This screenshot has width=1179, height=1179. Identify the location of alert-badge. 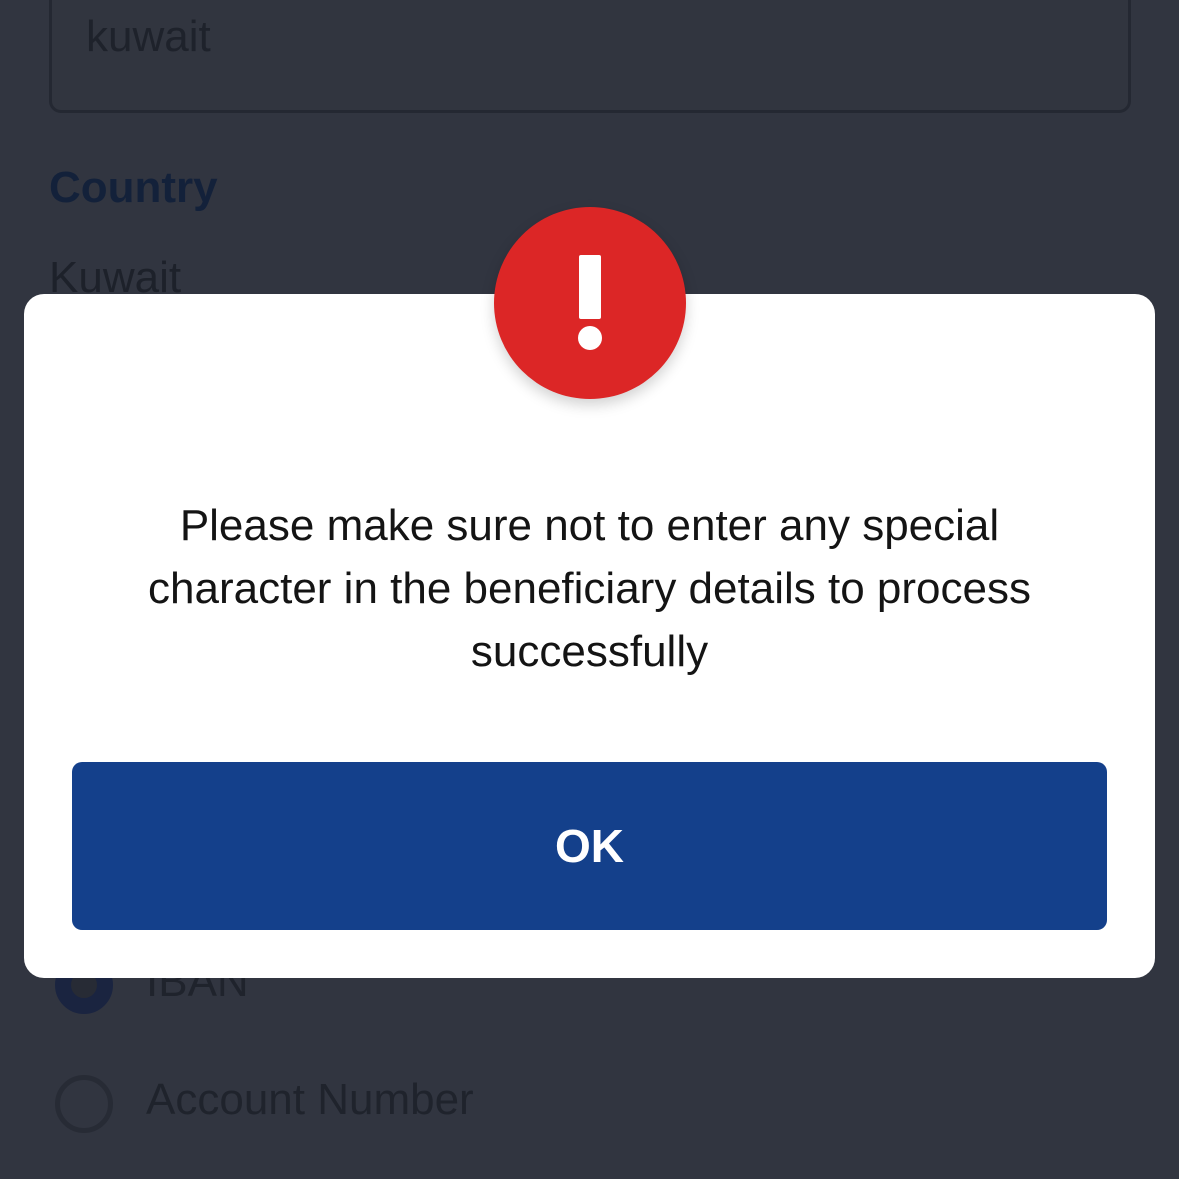
(590, 303).